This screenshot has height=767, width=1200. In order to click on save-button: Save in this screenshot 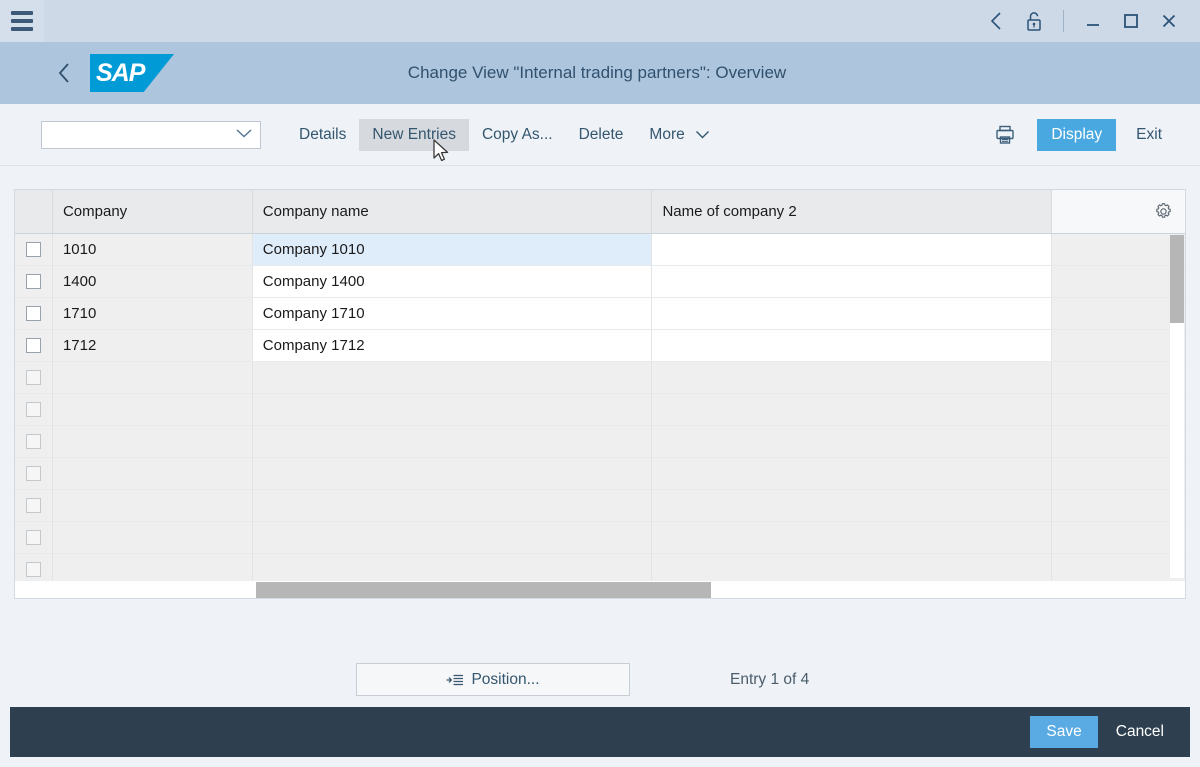, I will do `click(1064, 732)`.